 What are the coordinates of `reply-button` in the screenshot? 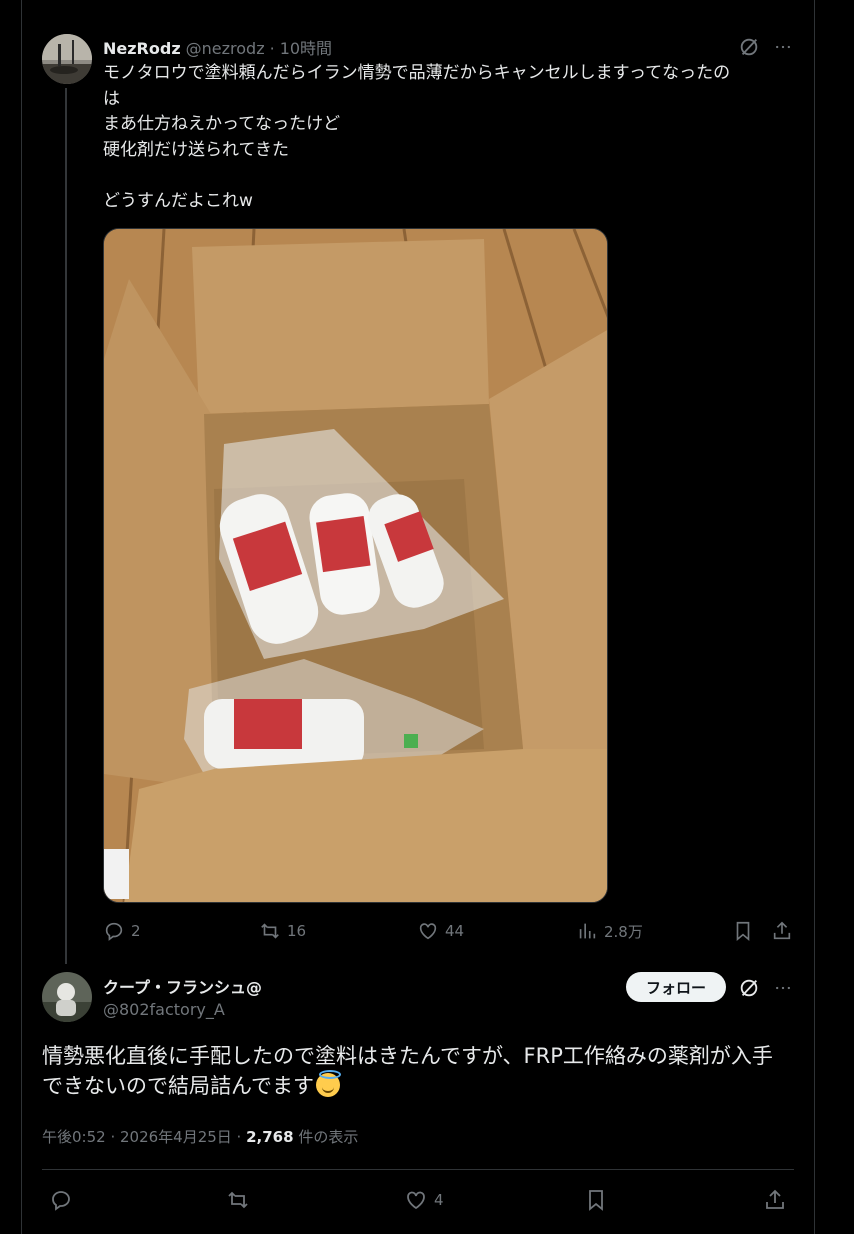 It's located at (61, 1200).